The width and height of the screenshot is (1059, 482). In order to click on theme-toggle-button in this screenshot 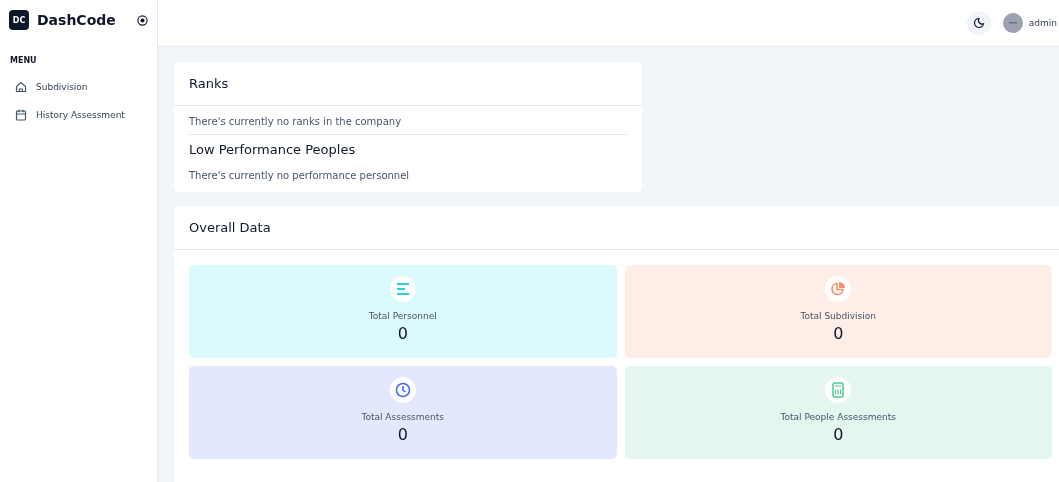, I will do `click(978, 23)`.